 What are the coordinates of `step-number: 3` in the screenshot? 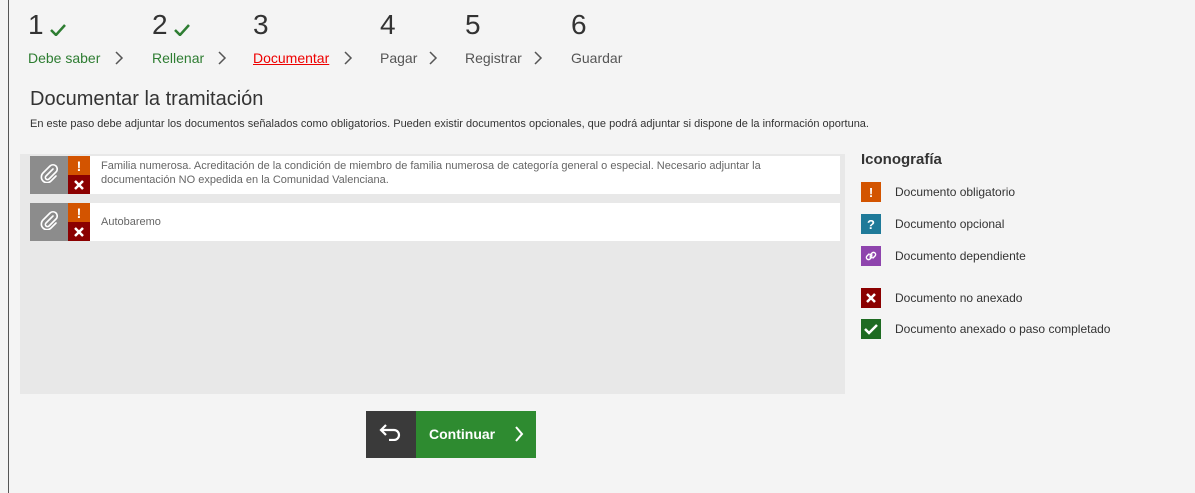 It's located at (261, 24).